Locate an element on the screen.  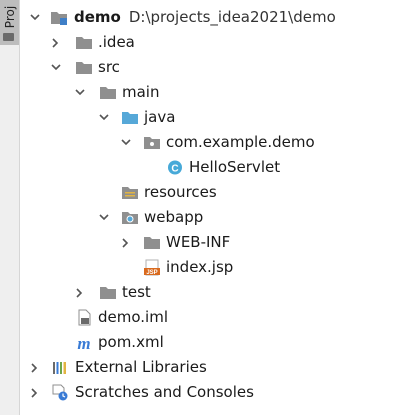
root-project-name: demo is located at coordinates (97, 17).